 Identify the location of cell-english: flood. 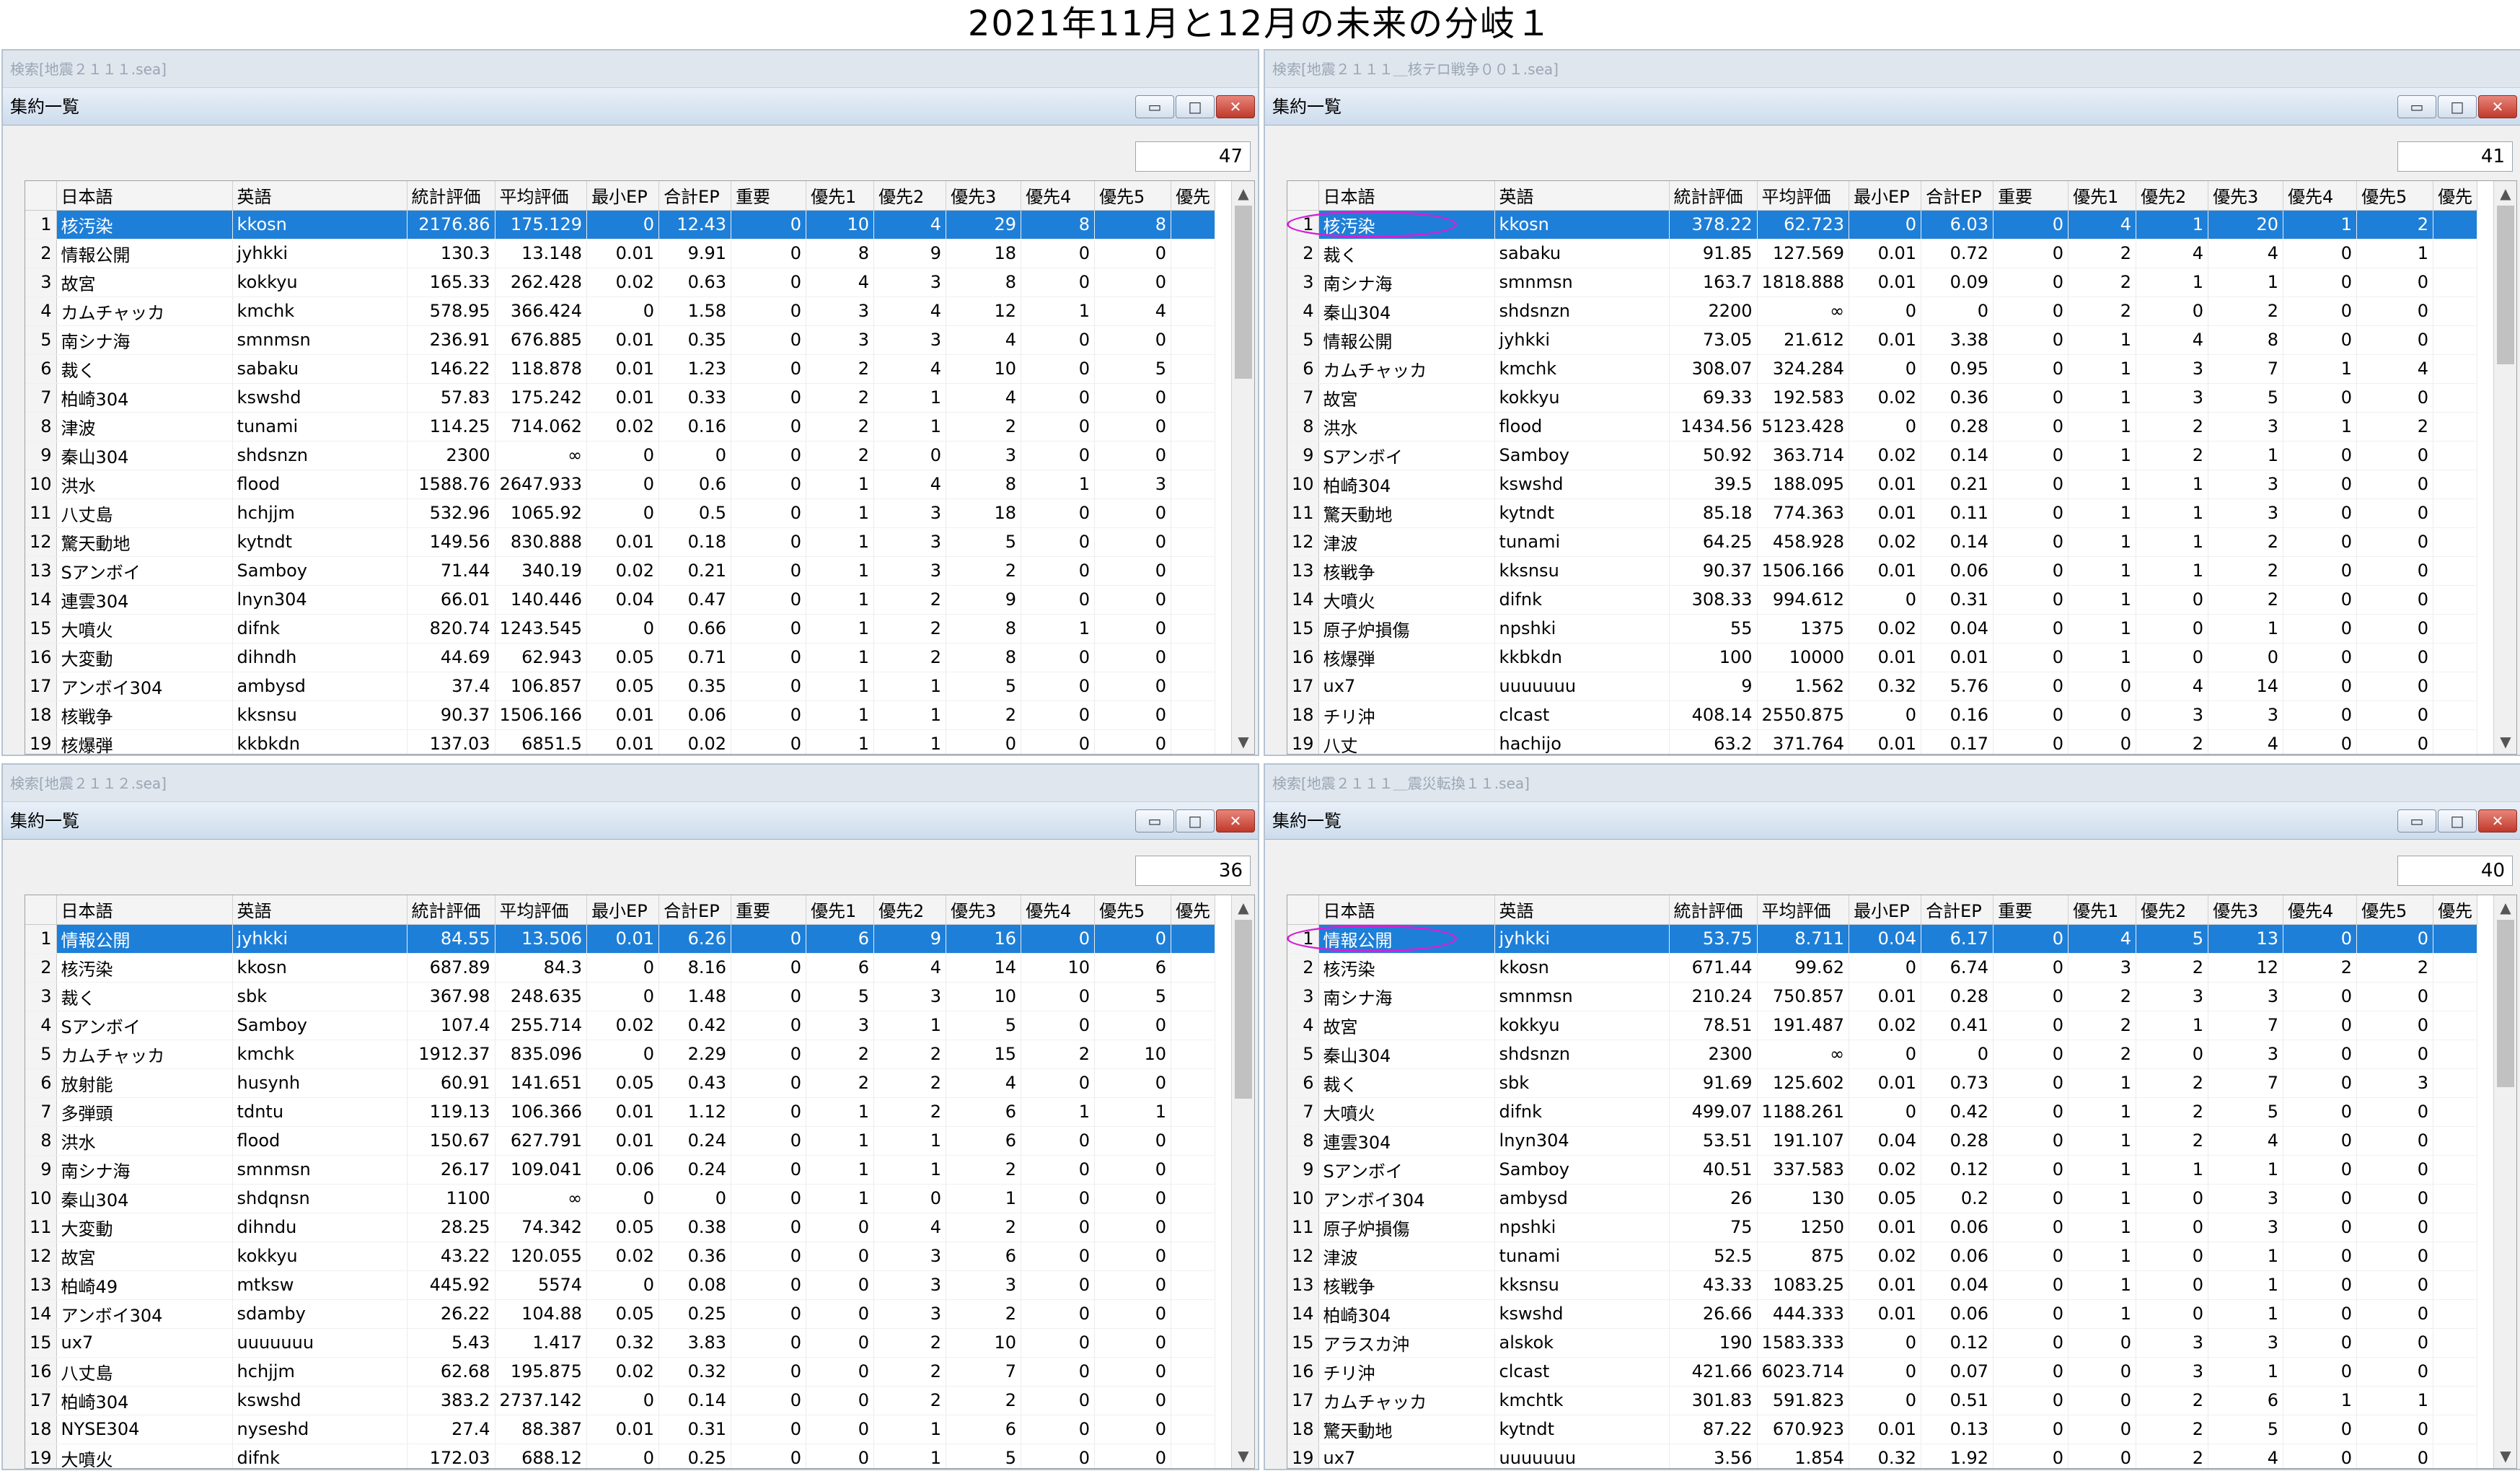
(319, 1141).